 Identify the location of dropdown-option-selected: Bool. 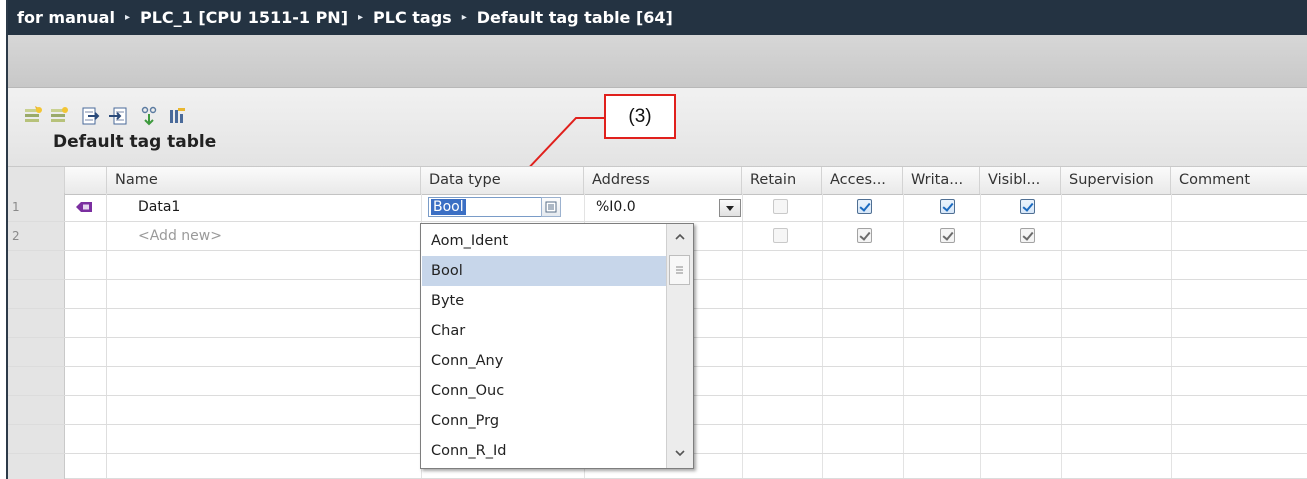
(545, 271).